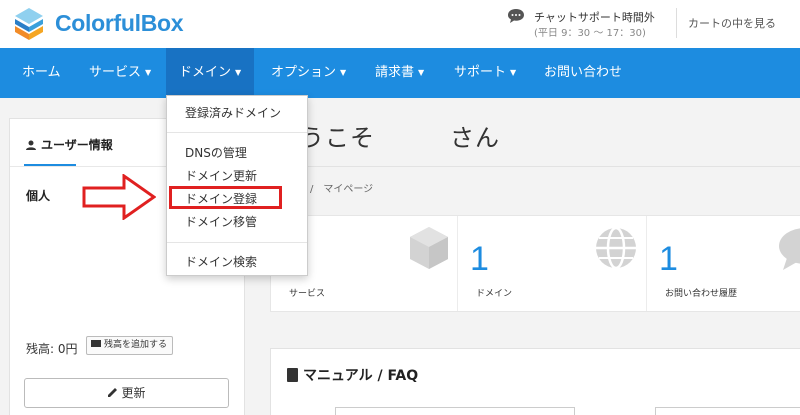 This screenshot has width=800, height=415. Describe the element at coordinates (216, 152) in the screenshot. I see `menu-item-dns-management: DNSの管理` at that location.